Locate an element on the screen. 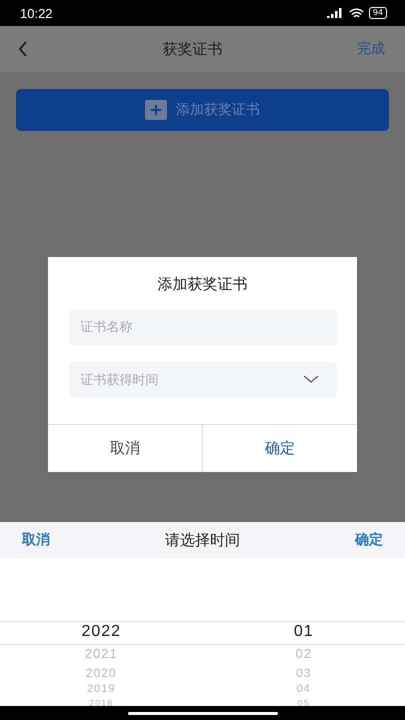 The width and height of the screenshot is (405, 720). chevron-down-icon is located at coordinates (310, 379).